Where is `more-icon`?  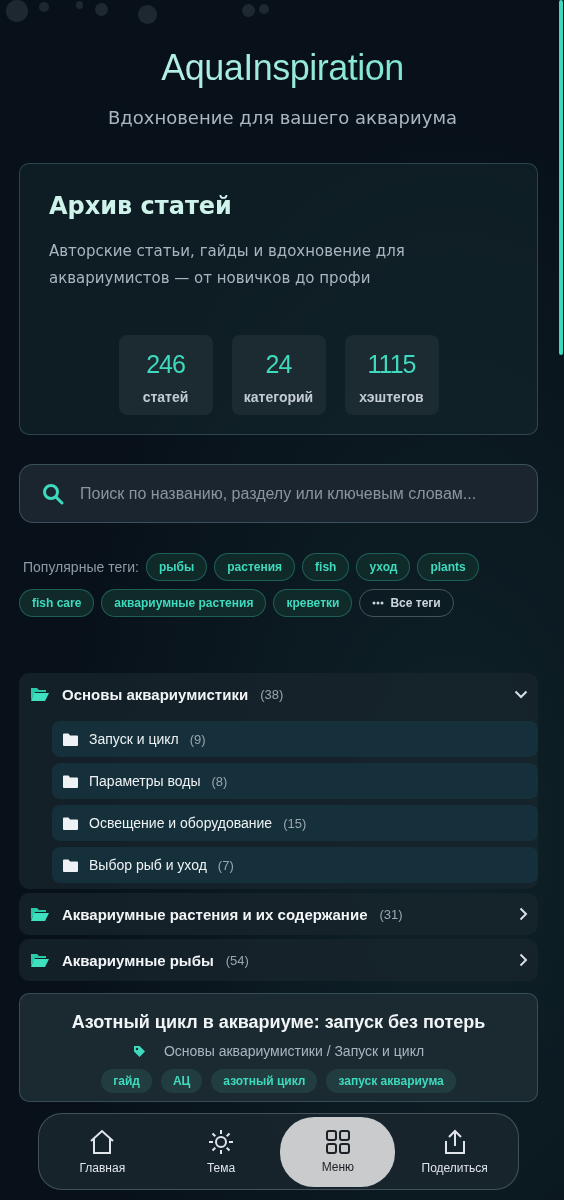 more-icon is located at coordinates (378, 603).